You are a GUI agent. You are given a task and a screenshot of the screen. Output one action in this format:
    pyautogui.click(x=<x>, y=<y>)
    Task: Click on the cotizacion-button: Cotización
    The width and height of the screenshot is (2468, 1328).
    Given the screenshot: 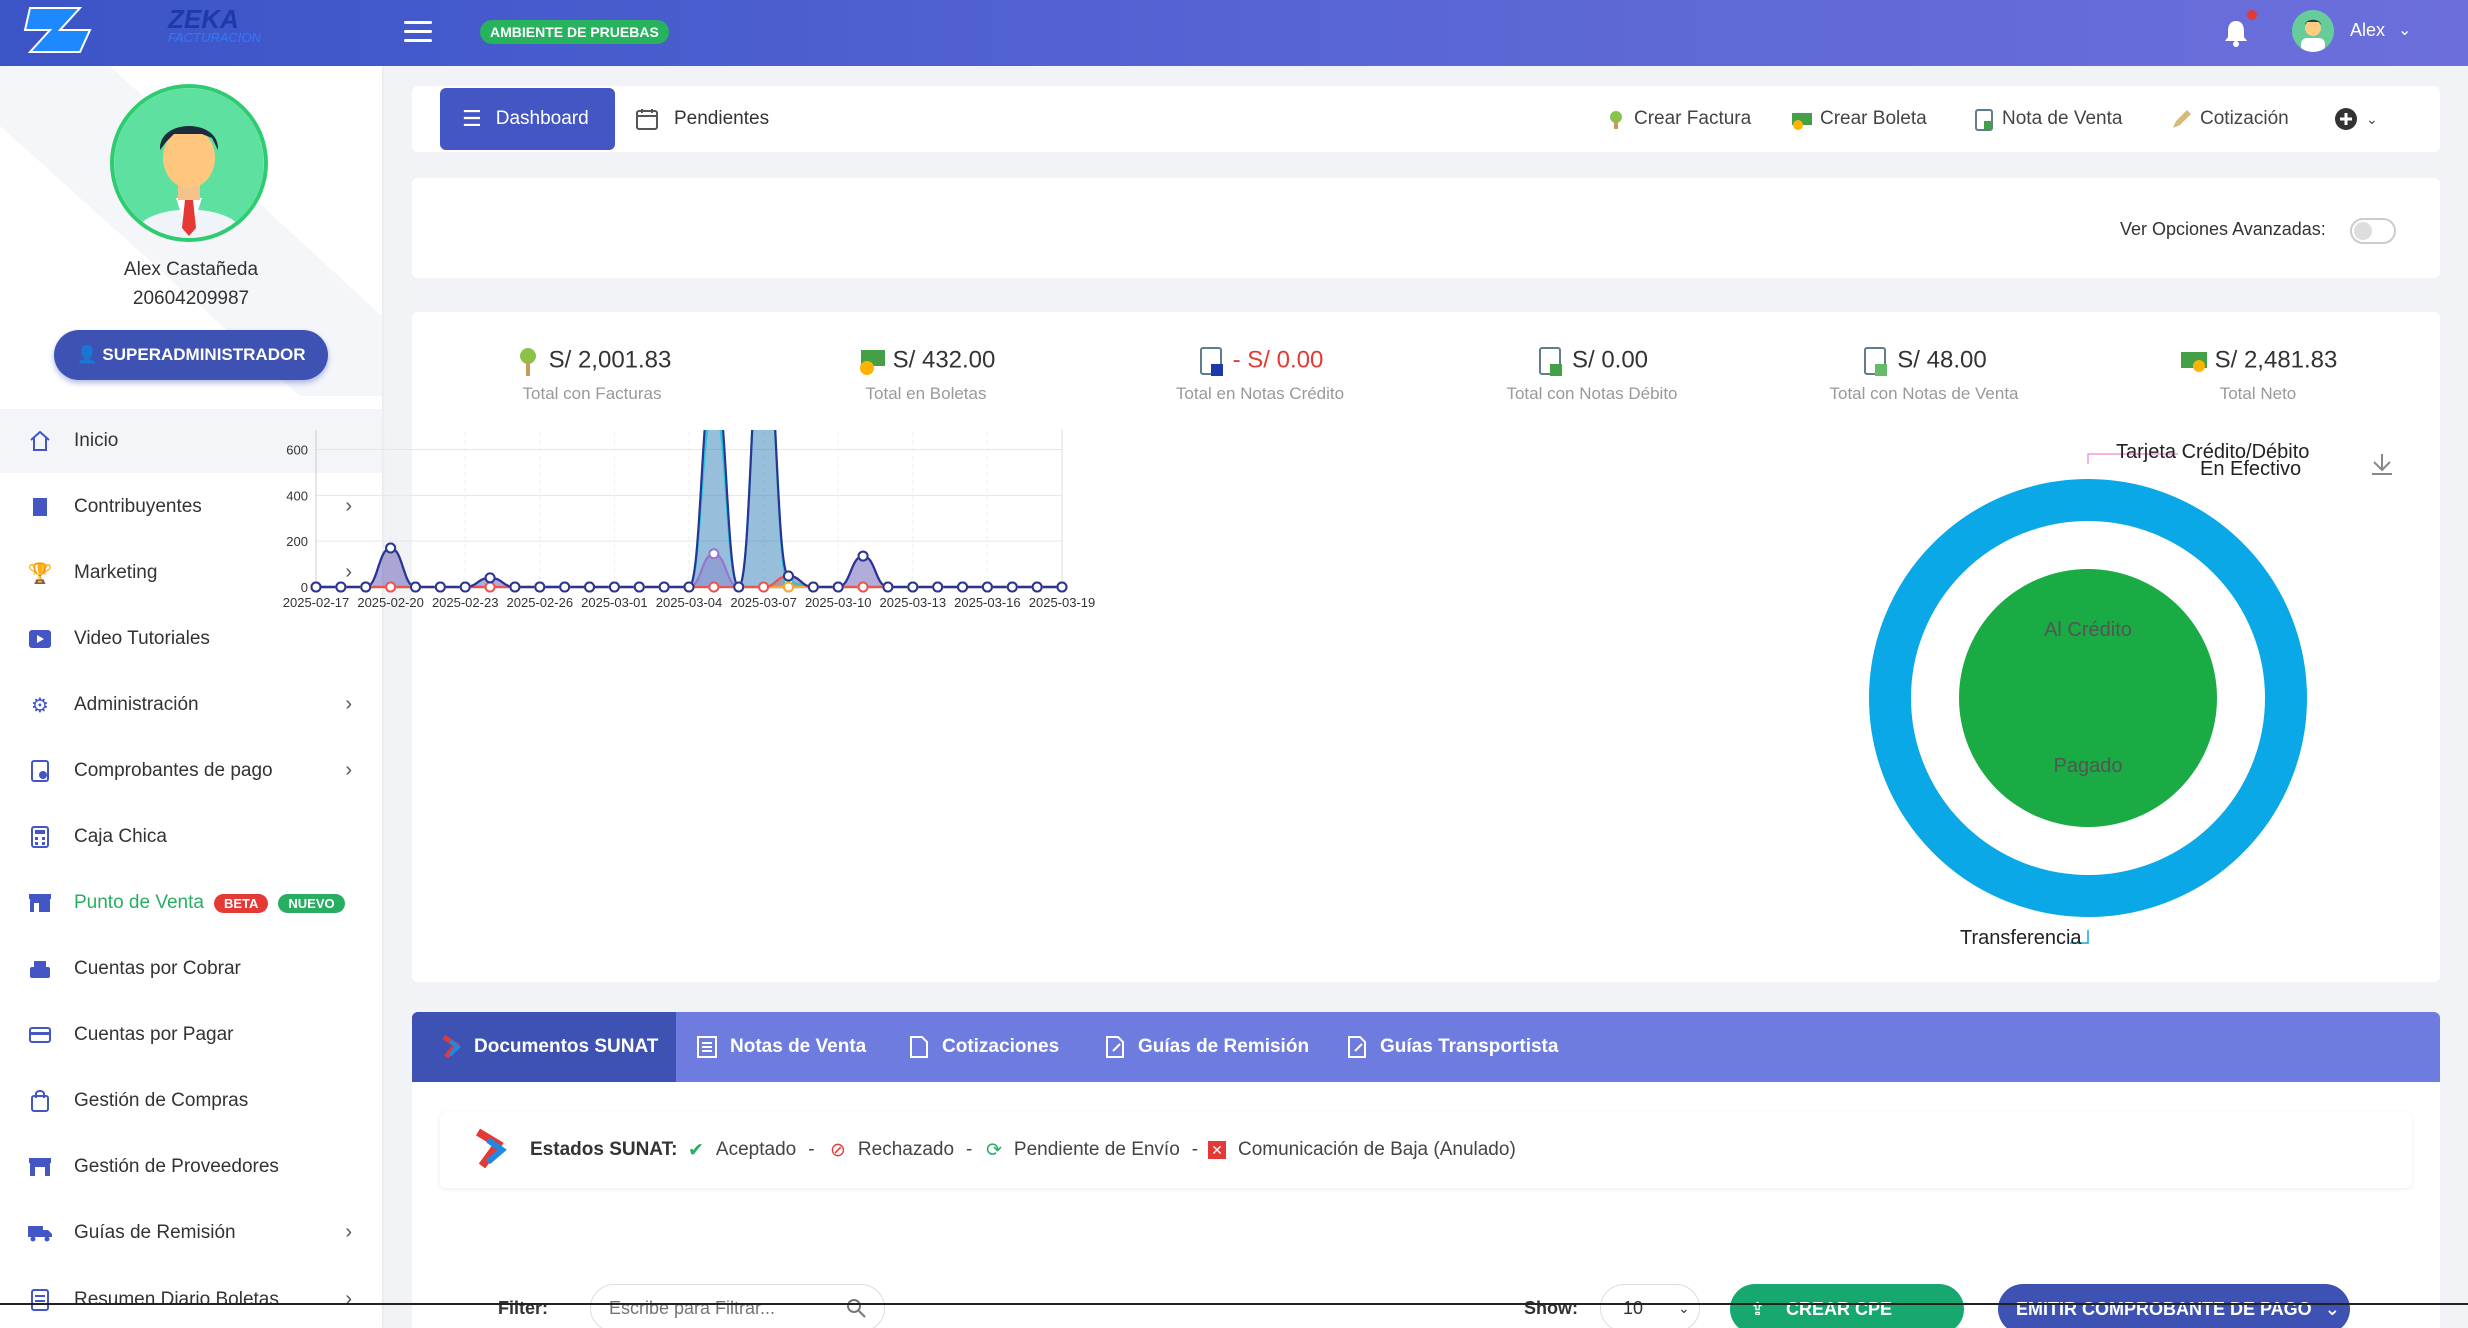 What is the action you would take?
    pyautogui.click(x=2229, y=119)
    